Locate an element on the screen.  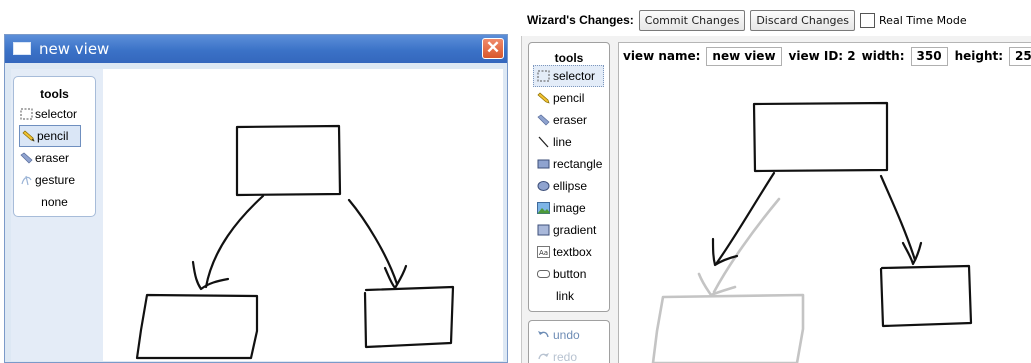
window-icon is located at coordinates (22, 48).